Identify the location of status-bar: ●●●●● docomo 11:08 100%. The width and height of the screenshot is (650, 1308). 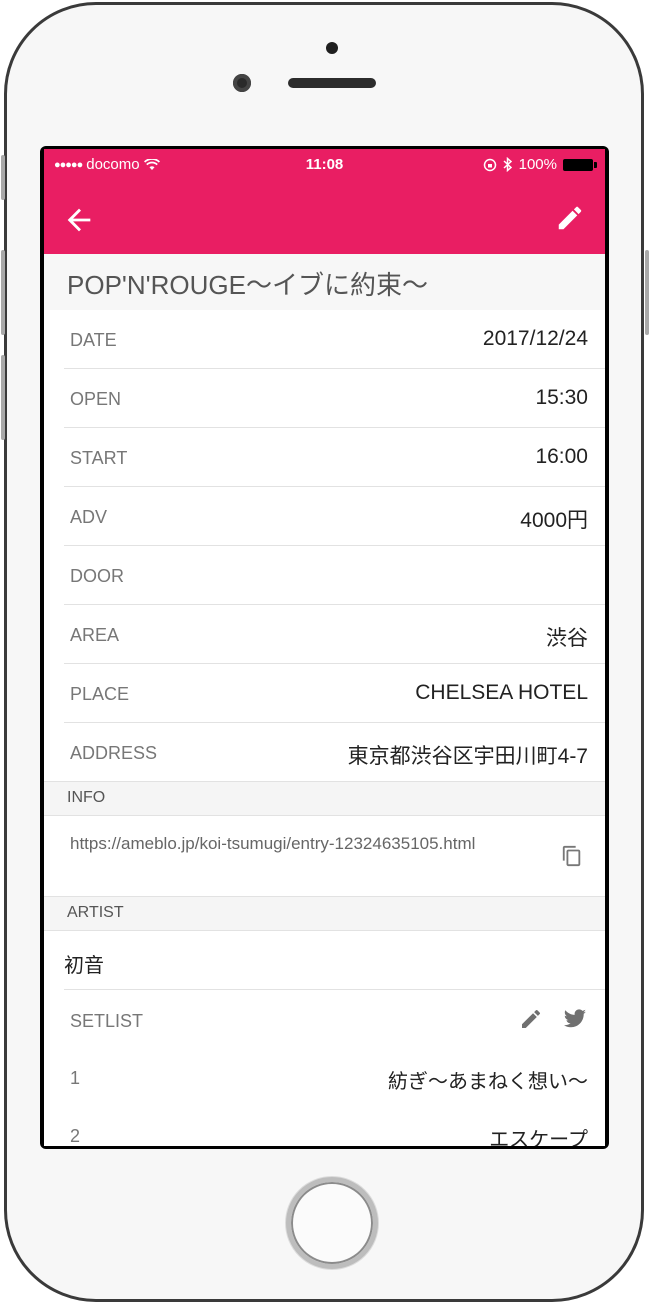
(324, 165).